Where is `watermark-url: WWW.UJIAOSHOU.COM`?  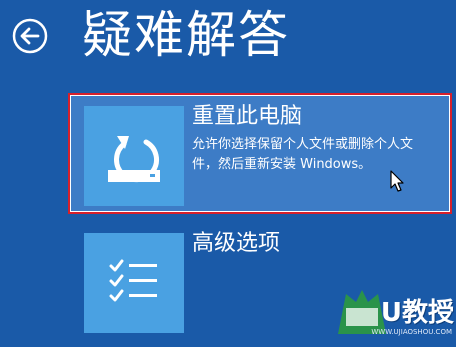
watermark-url: WWW.UJIAOSHOU.COM is located at coordinates (411, 332).